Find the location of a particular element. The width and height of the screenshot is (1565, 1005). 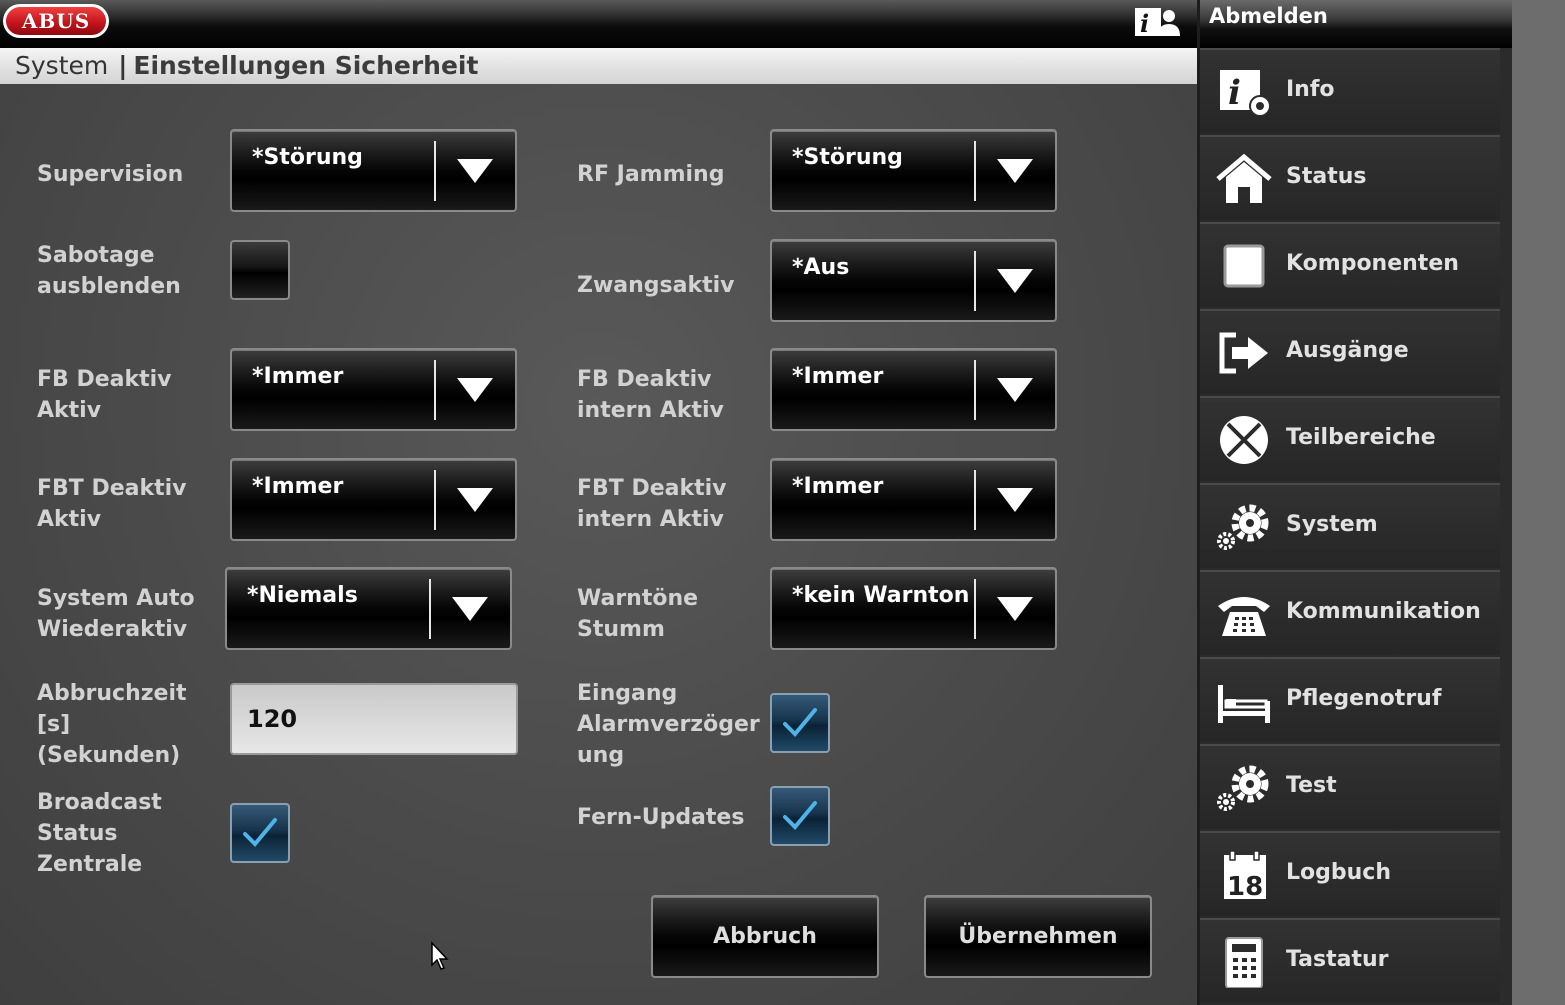

select-value: *Niemals is located at coordinates (302, 595).